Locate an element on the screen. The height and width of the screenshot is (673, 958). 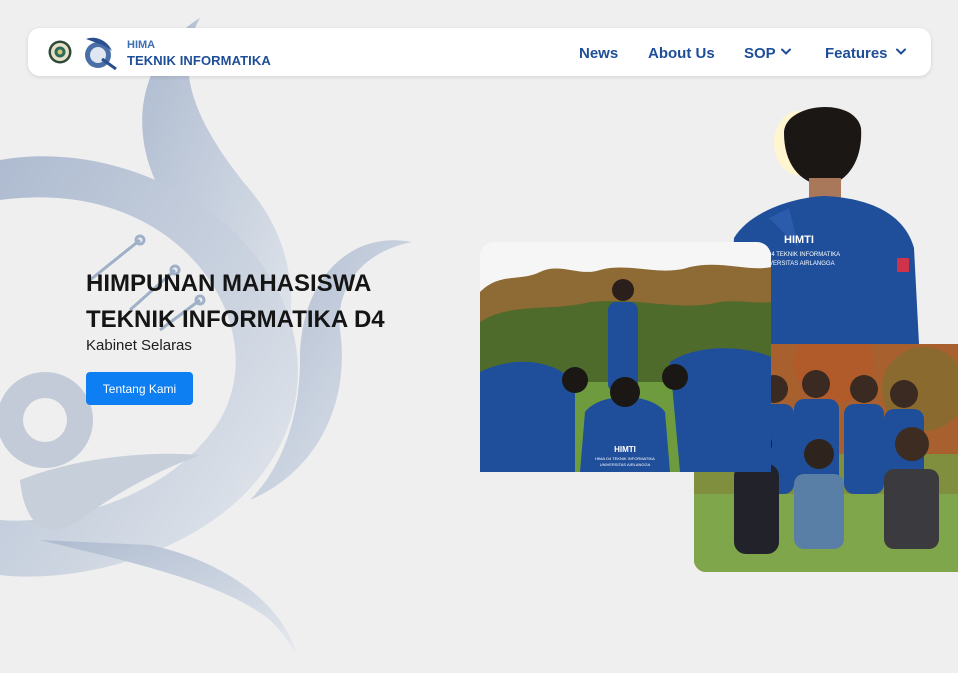
hero-title-line-2: TEKNIK INFORMATIKA D4 is located at coordinates (235, 319).